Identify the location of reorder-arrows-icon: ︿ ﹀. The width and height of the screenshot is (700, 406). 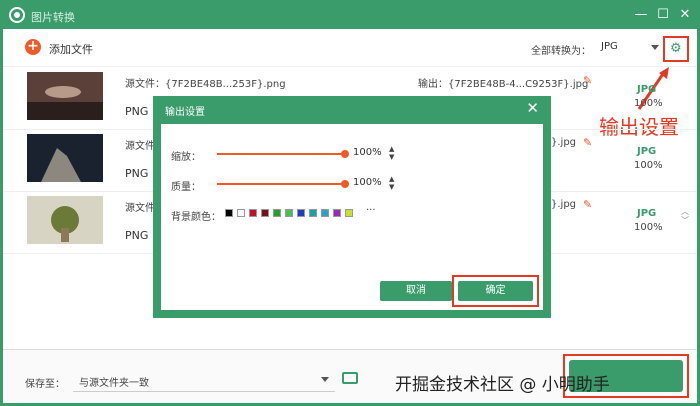
(685, 216).